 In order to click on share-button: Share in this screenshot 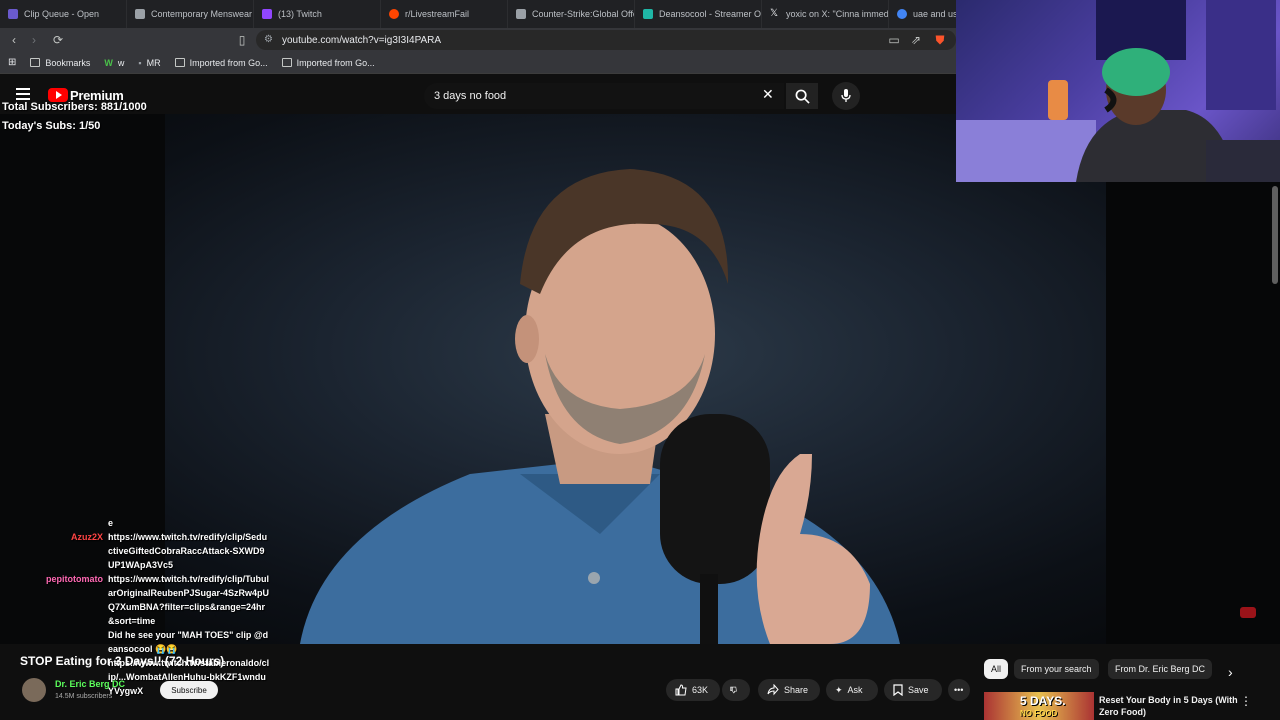, I will do `click(789, 690)`.